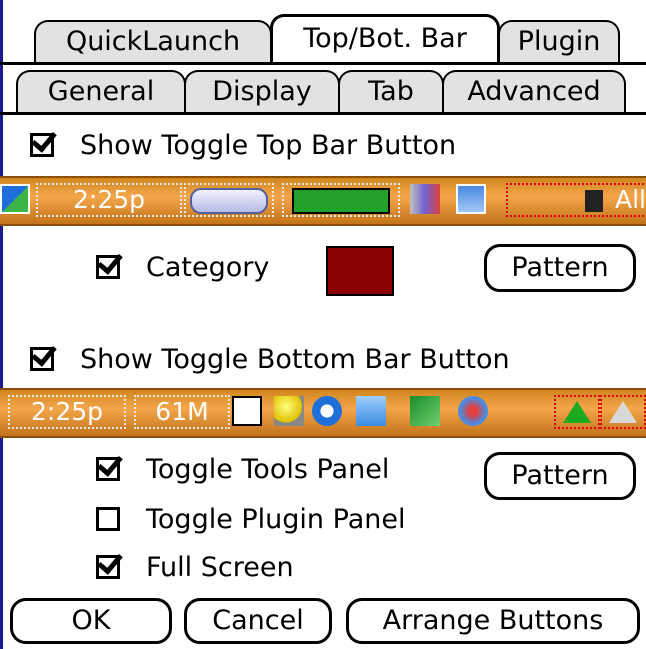  I want to click on sync-icon, so click(473, 411).